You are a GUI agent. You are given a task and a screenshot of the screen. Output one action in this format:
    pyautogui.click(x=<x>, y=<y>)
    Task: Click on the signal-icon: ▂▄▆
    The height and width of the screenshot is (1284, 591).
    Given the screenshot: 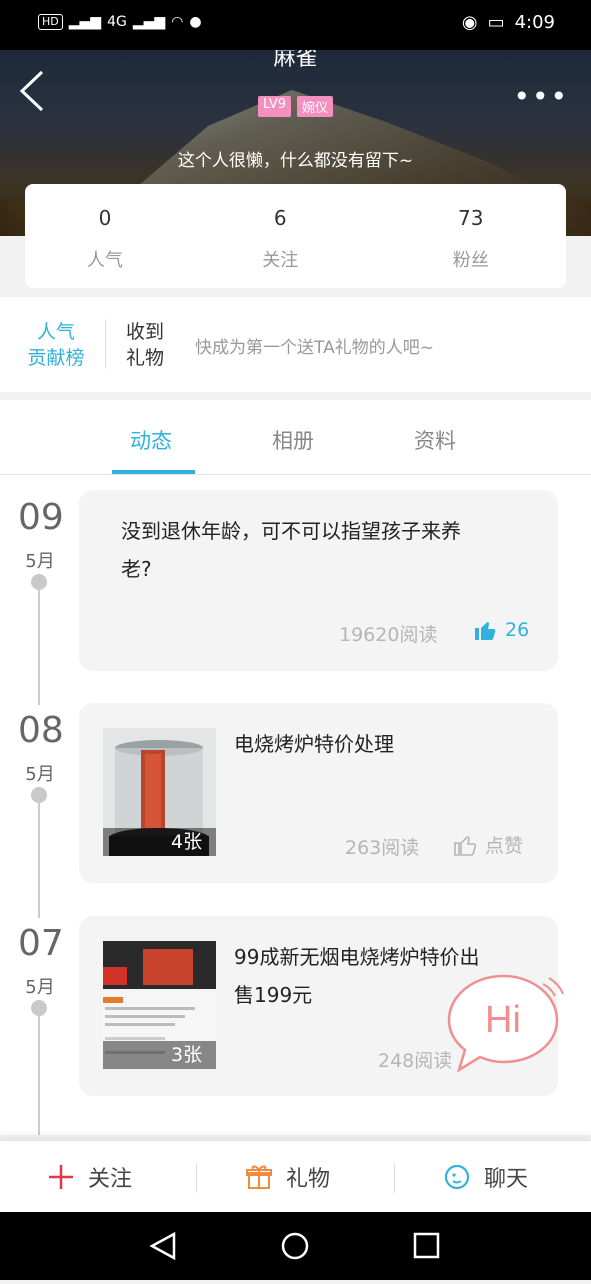 What is the action you would take?
    pyautogui.click(x=85, y=22)
    